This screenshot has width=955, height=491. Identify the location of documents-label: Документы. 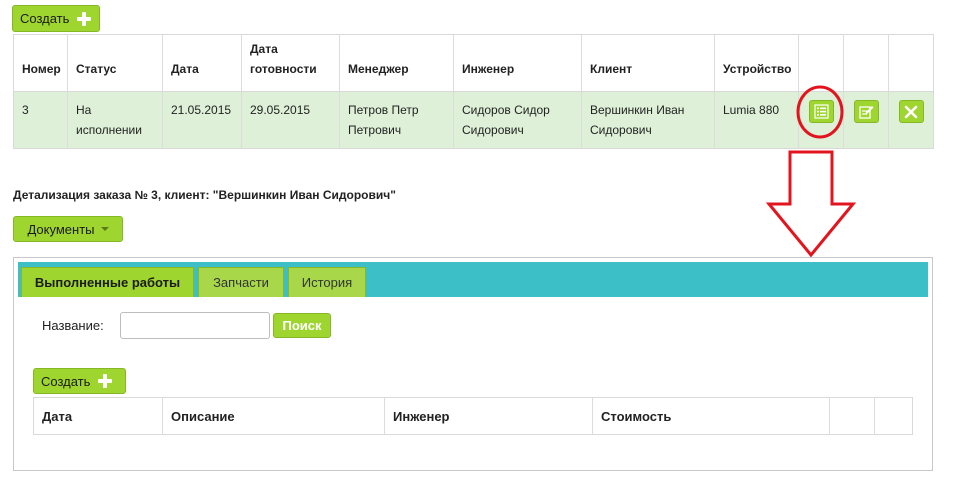
(61, 229).